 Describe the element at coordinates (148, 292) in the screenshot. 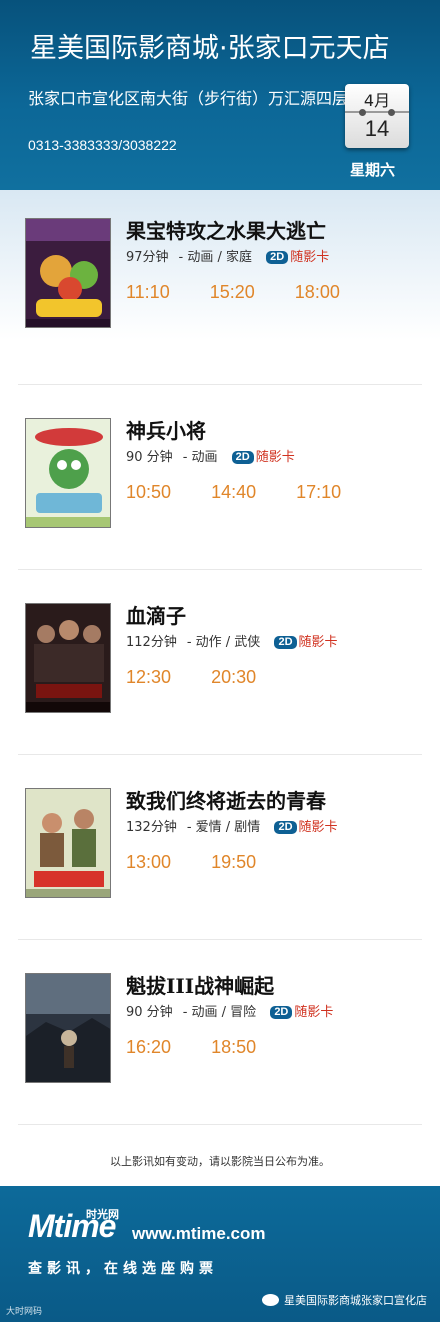

I see `showtime: 11:10` at that location.